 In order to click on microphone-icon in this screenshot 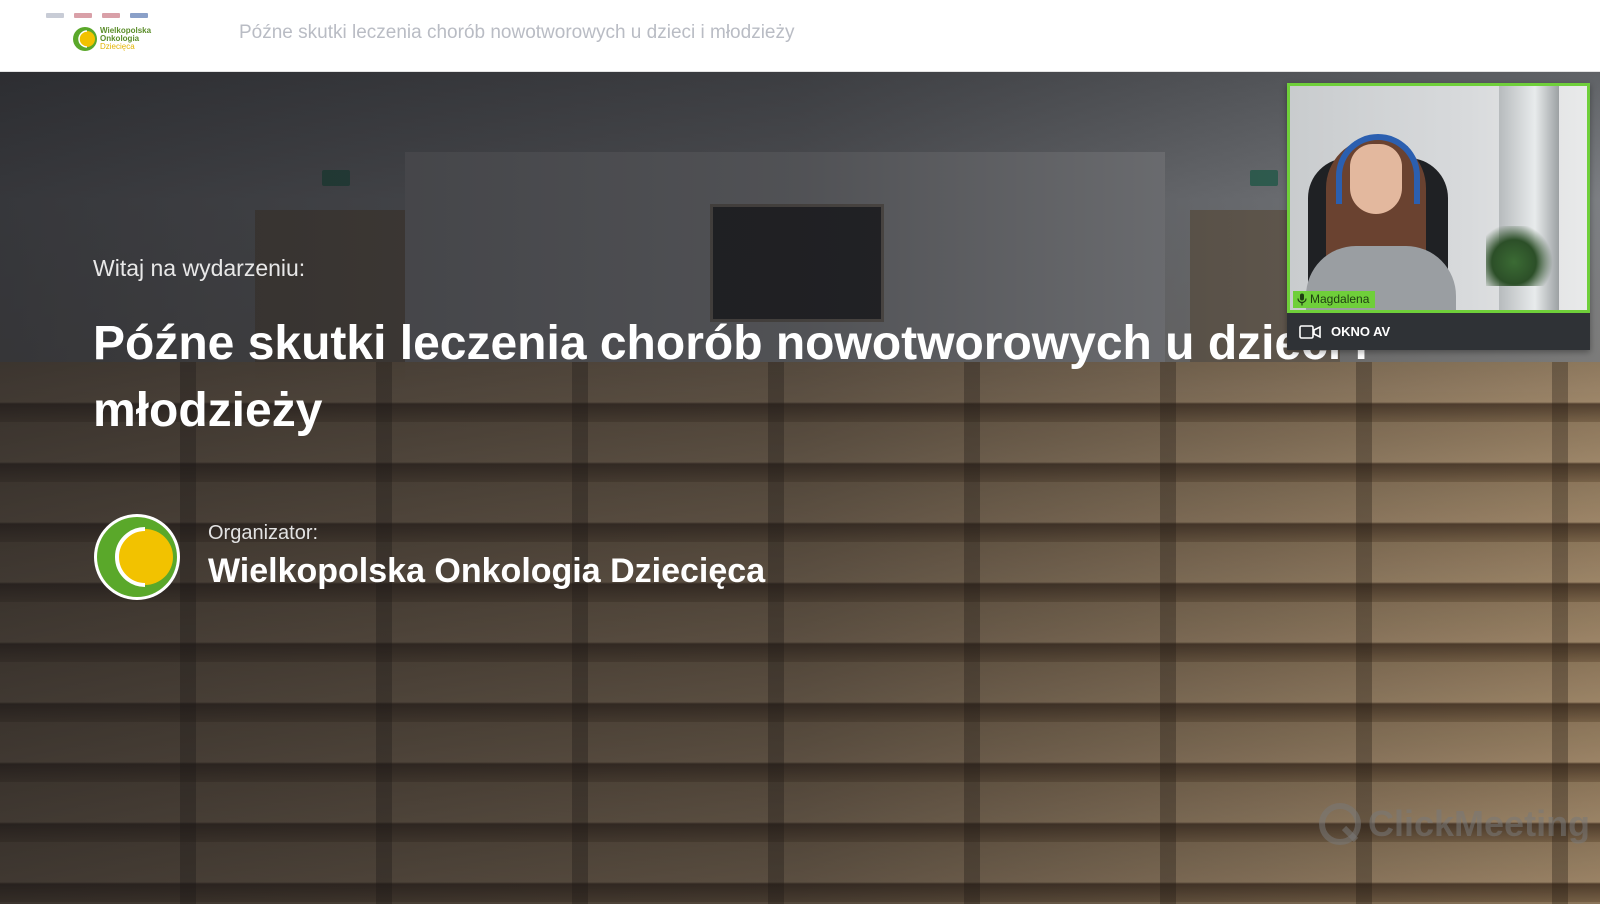, I will do `click(1302, 299)`.